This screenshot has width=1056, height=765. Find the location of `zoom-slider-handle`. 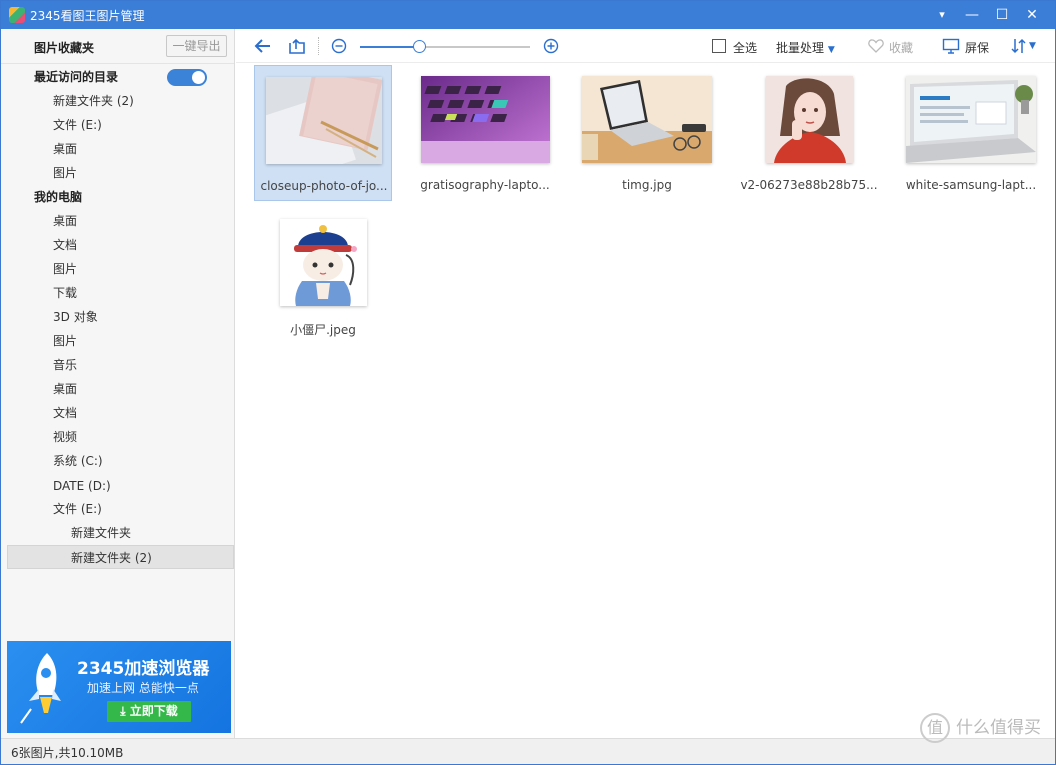

zoom-slider-handle is located at coordinates (419, 46).